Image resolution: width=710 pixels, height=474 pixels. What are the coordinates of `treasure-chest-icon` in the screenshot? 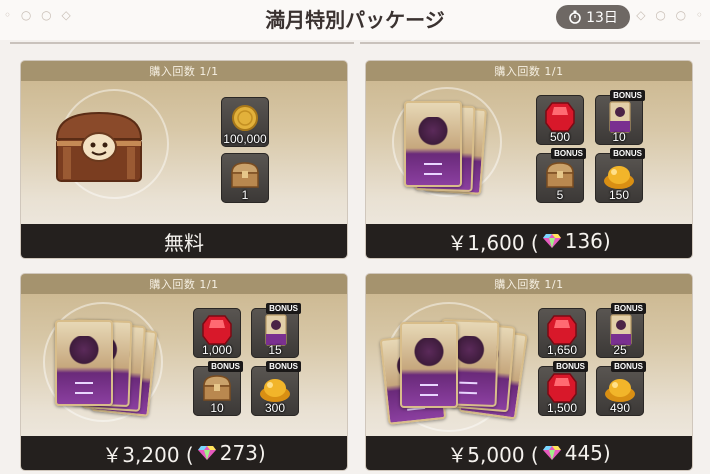 It's located at (99, 146).